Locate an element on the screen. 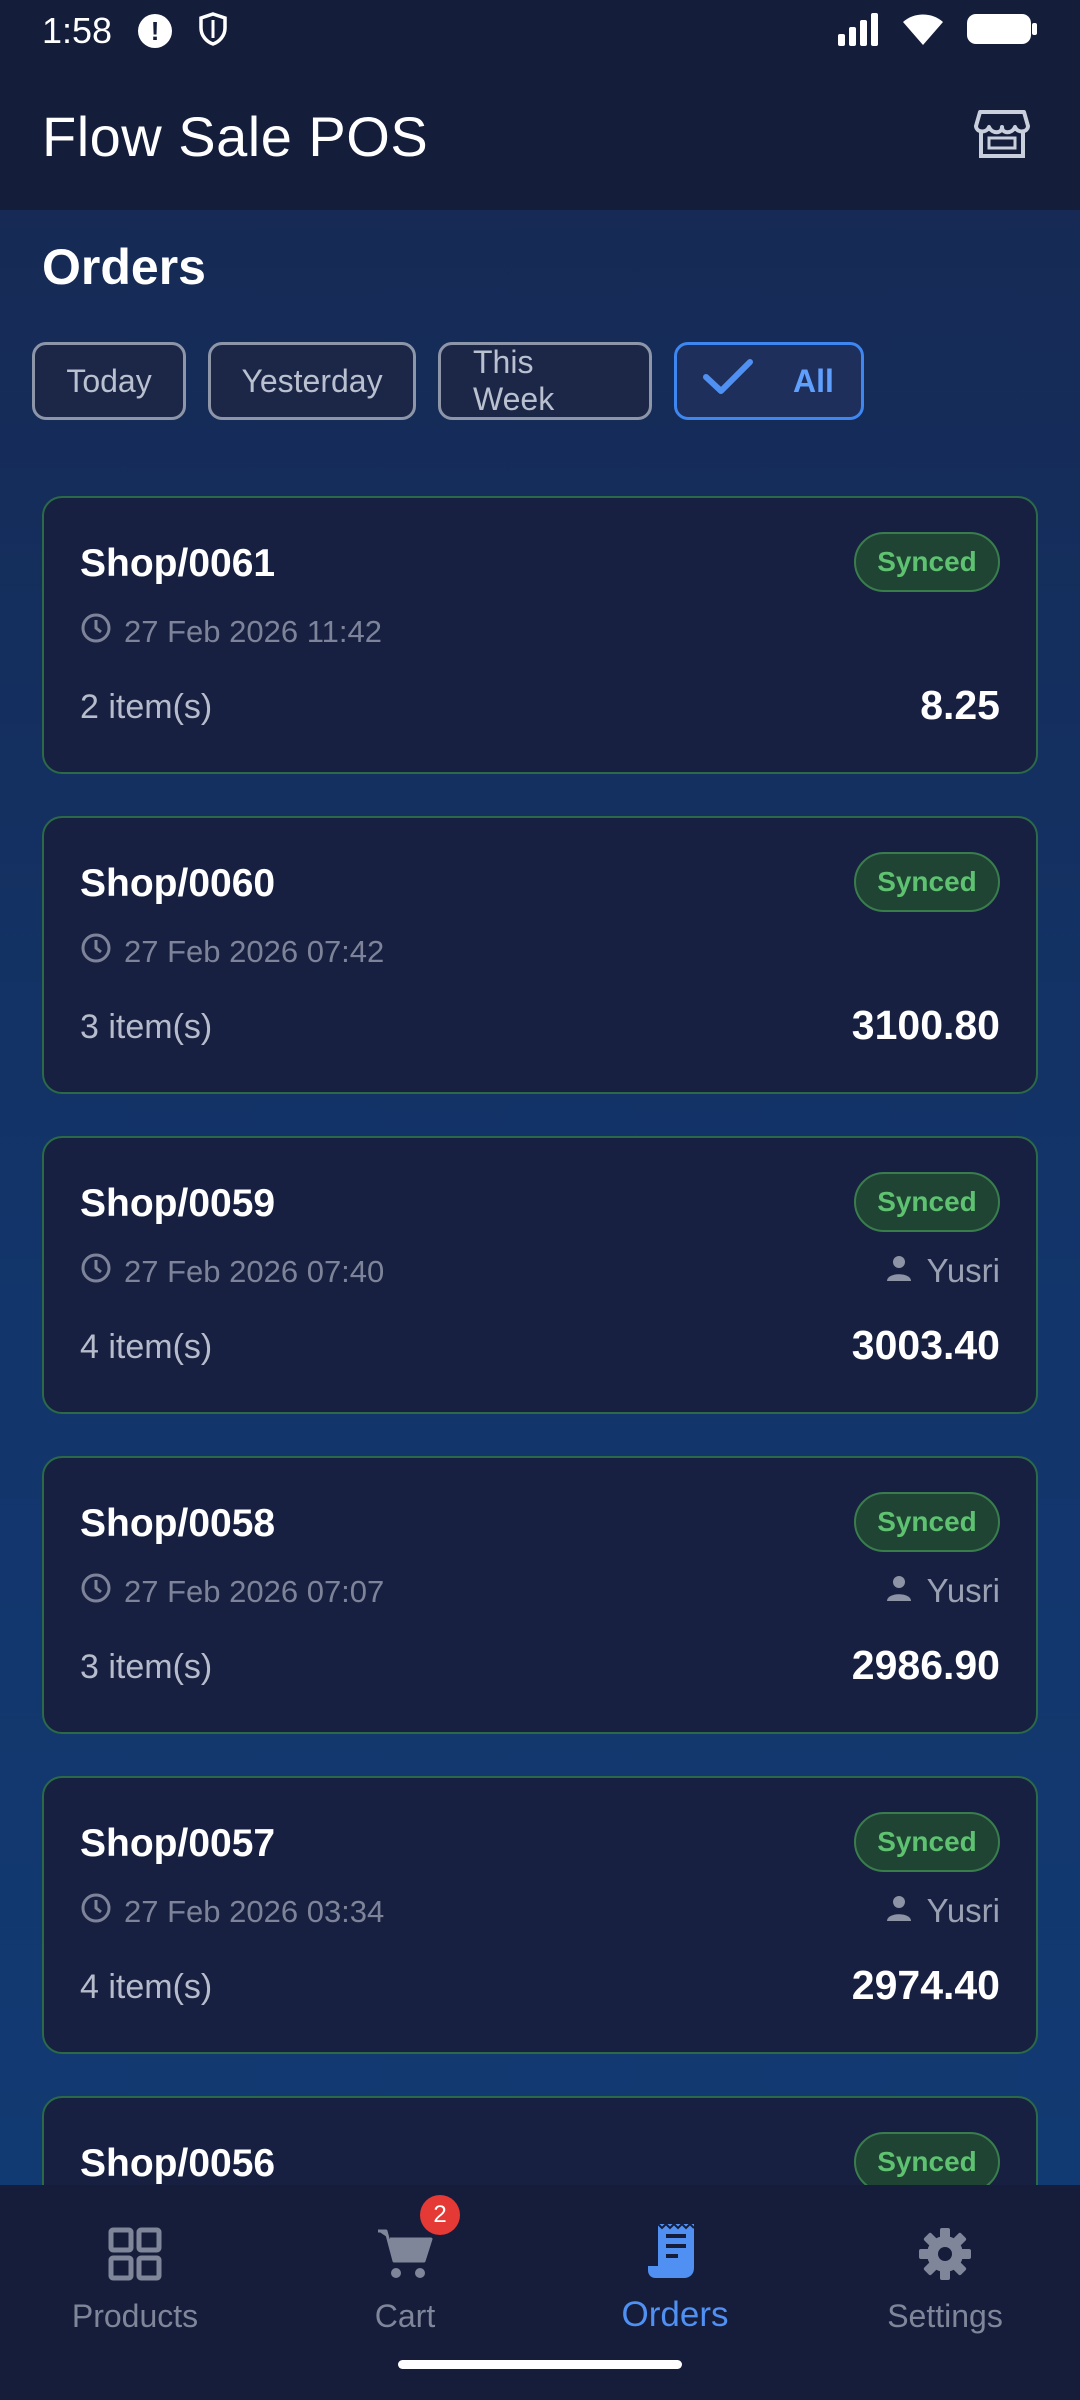  filter-yesterday-chip: Yesterday is located at coordinates (312, 381).